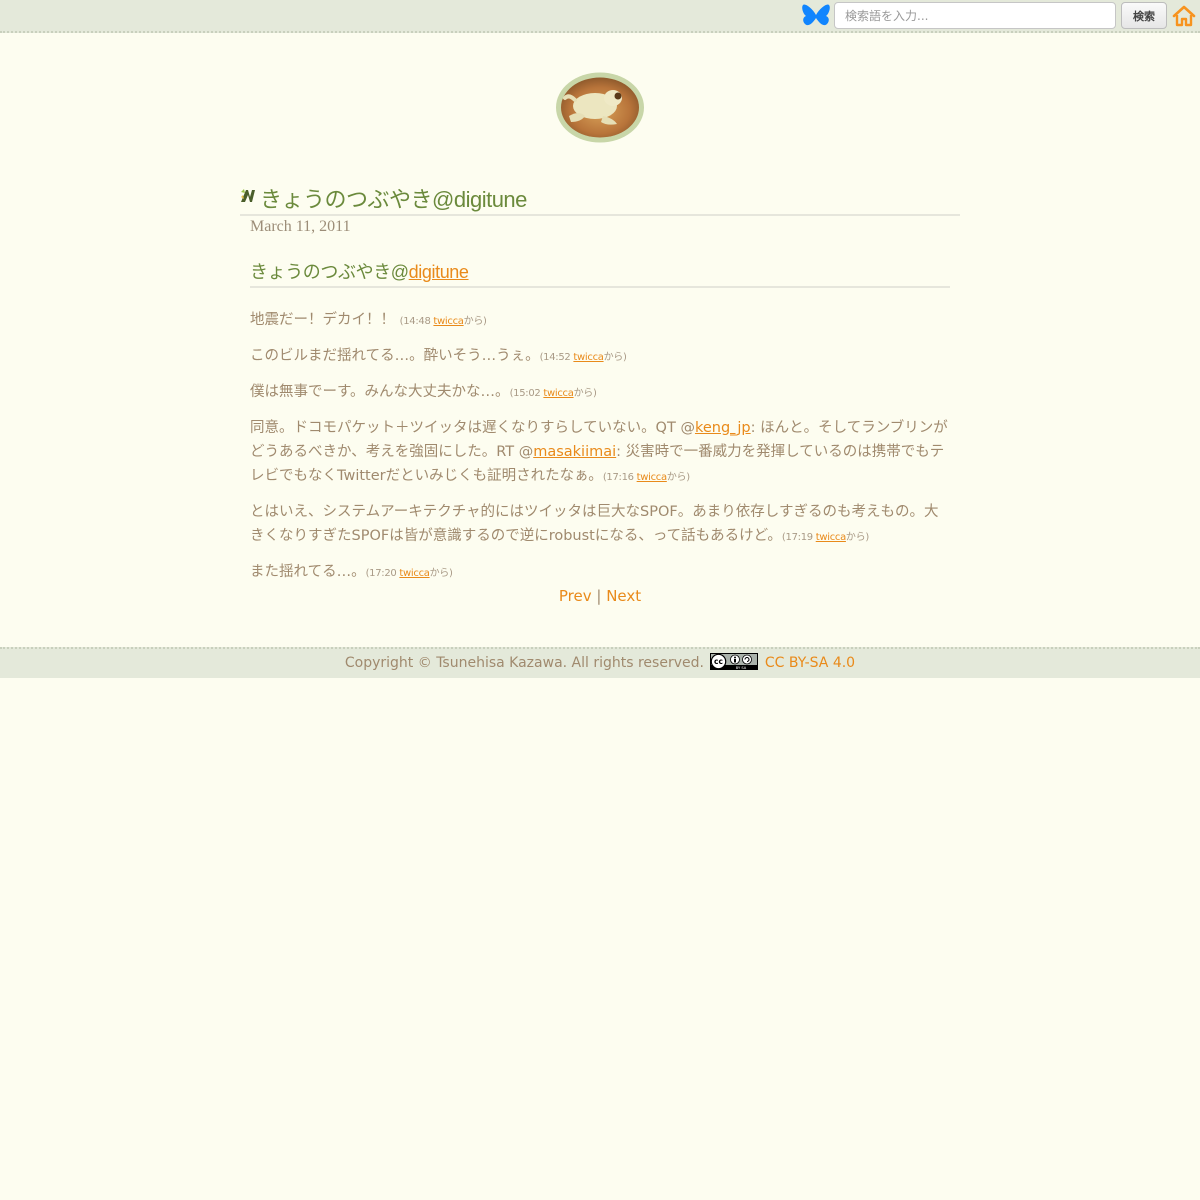  Describe the element at coordinates (975, 15) in the screenshot. I see `search-input` at that location.